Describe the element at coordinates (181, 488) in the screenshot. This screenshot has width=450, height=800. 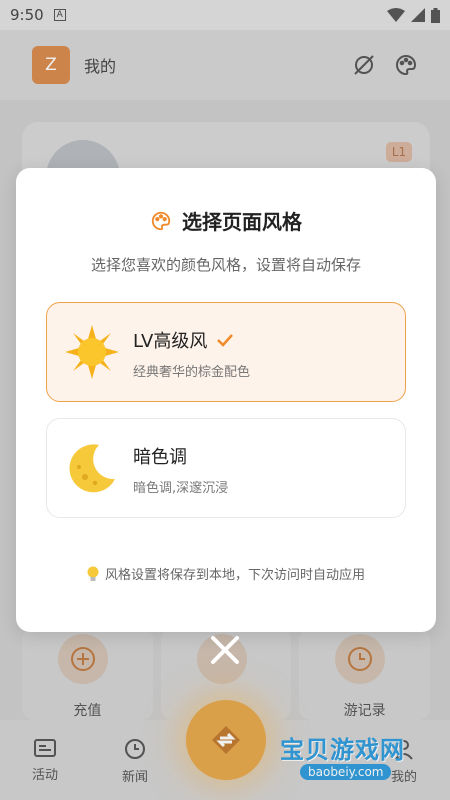
I see `option-desc: 暗色调,深邃沉浸` at that location.